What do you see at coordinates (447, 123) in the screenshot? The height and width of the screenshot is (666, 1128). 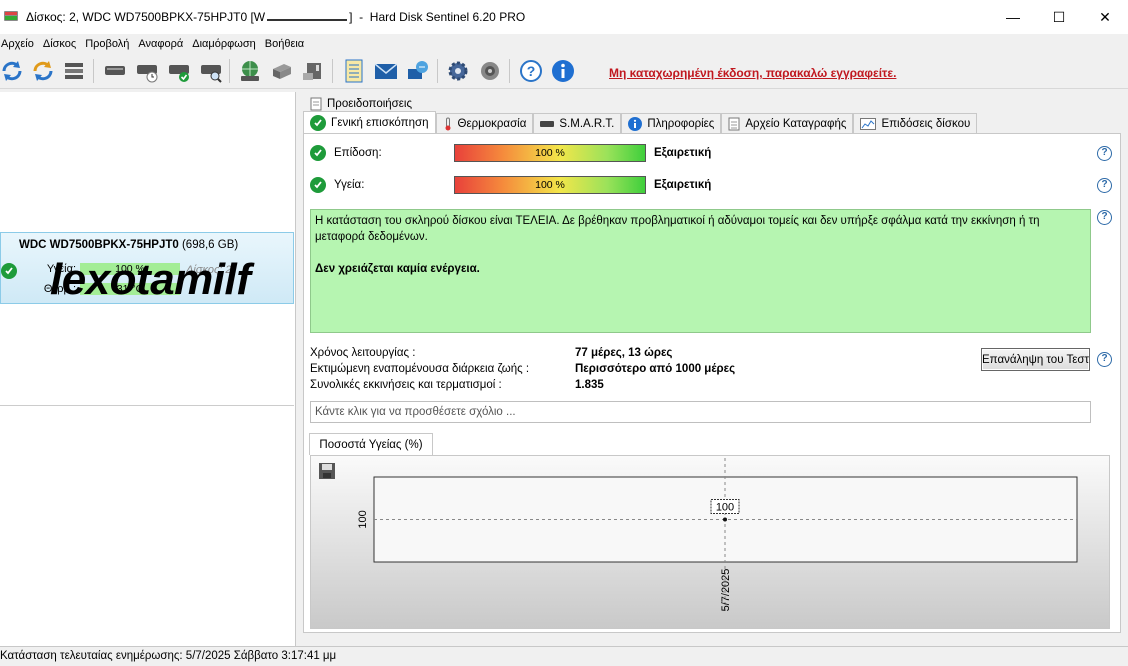 I see `thermometer-icon` at bounding box center [447, 123].